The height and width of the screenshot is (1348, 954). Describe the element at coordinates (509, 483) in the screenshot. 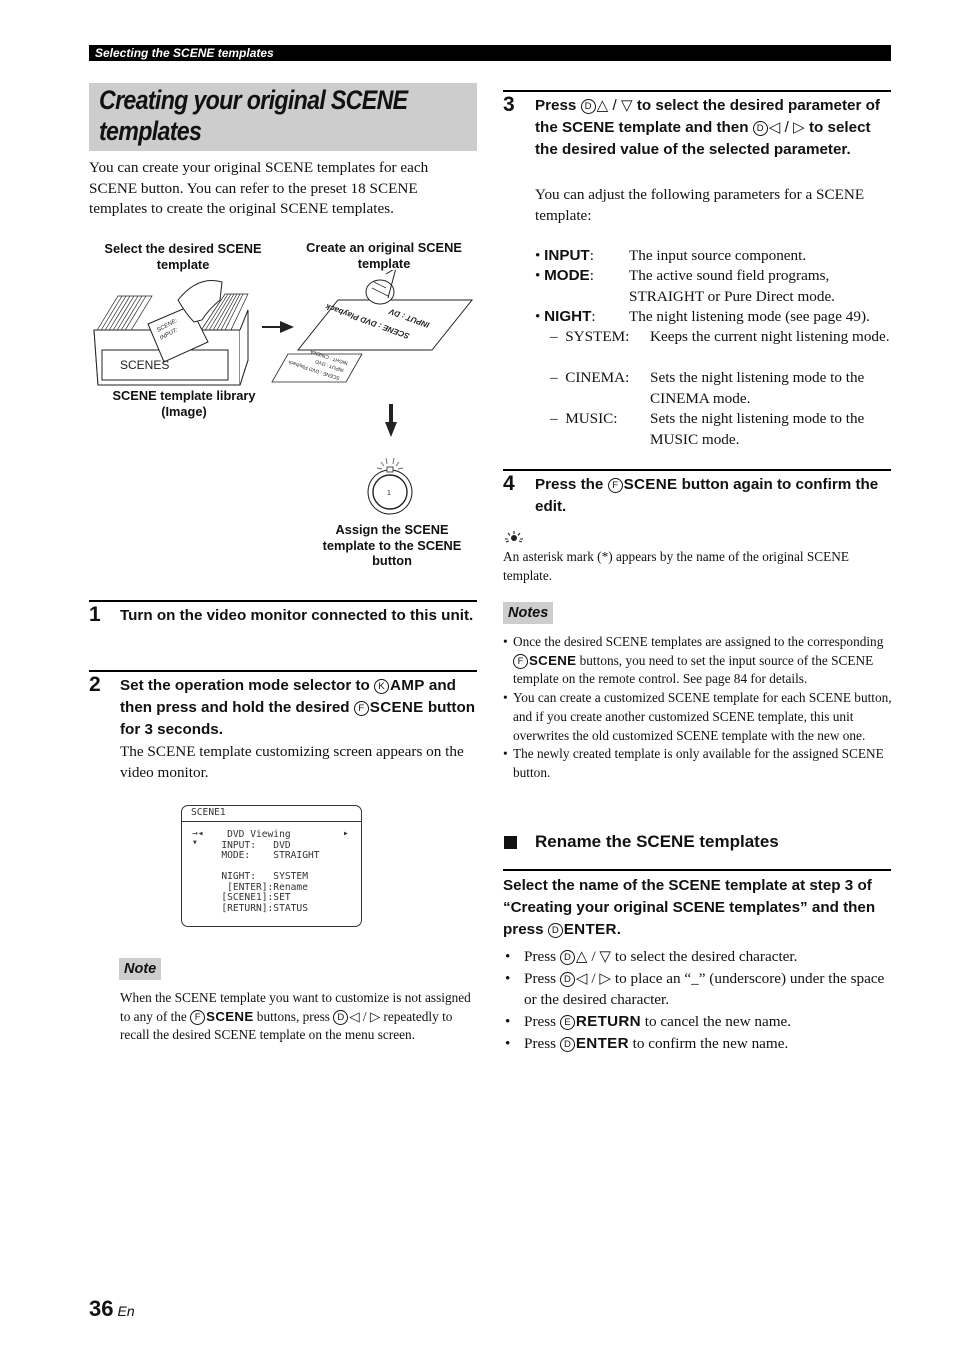

I see `step-4-number: 4` at that location.